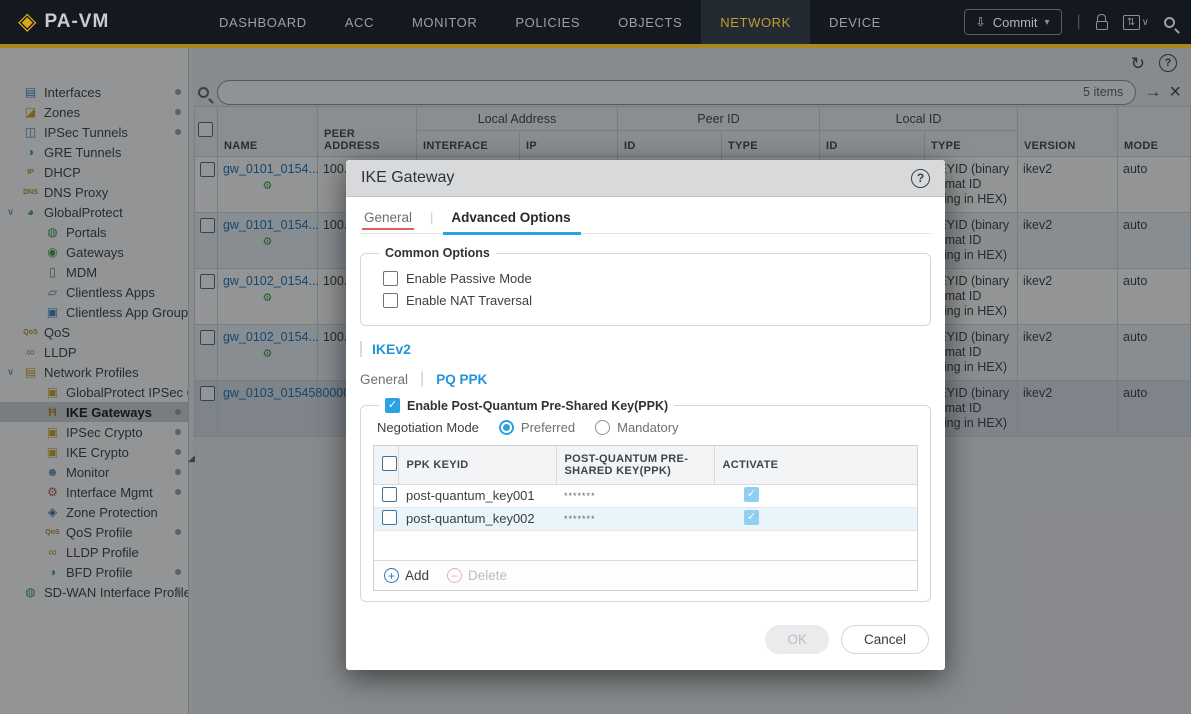 Image resolution: width=1191 pixels, height=714 pixels. What do you see at coordinates (417, 575) in the screenshot?
I see `add-label: Add` at bounding box center [417, 575].